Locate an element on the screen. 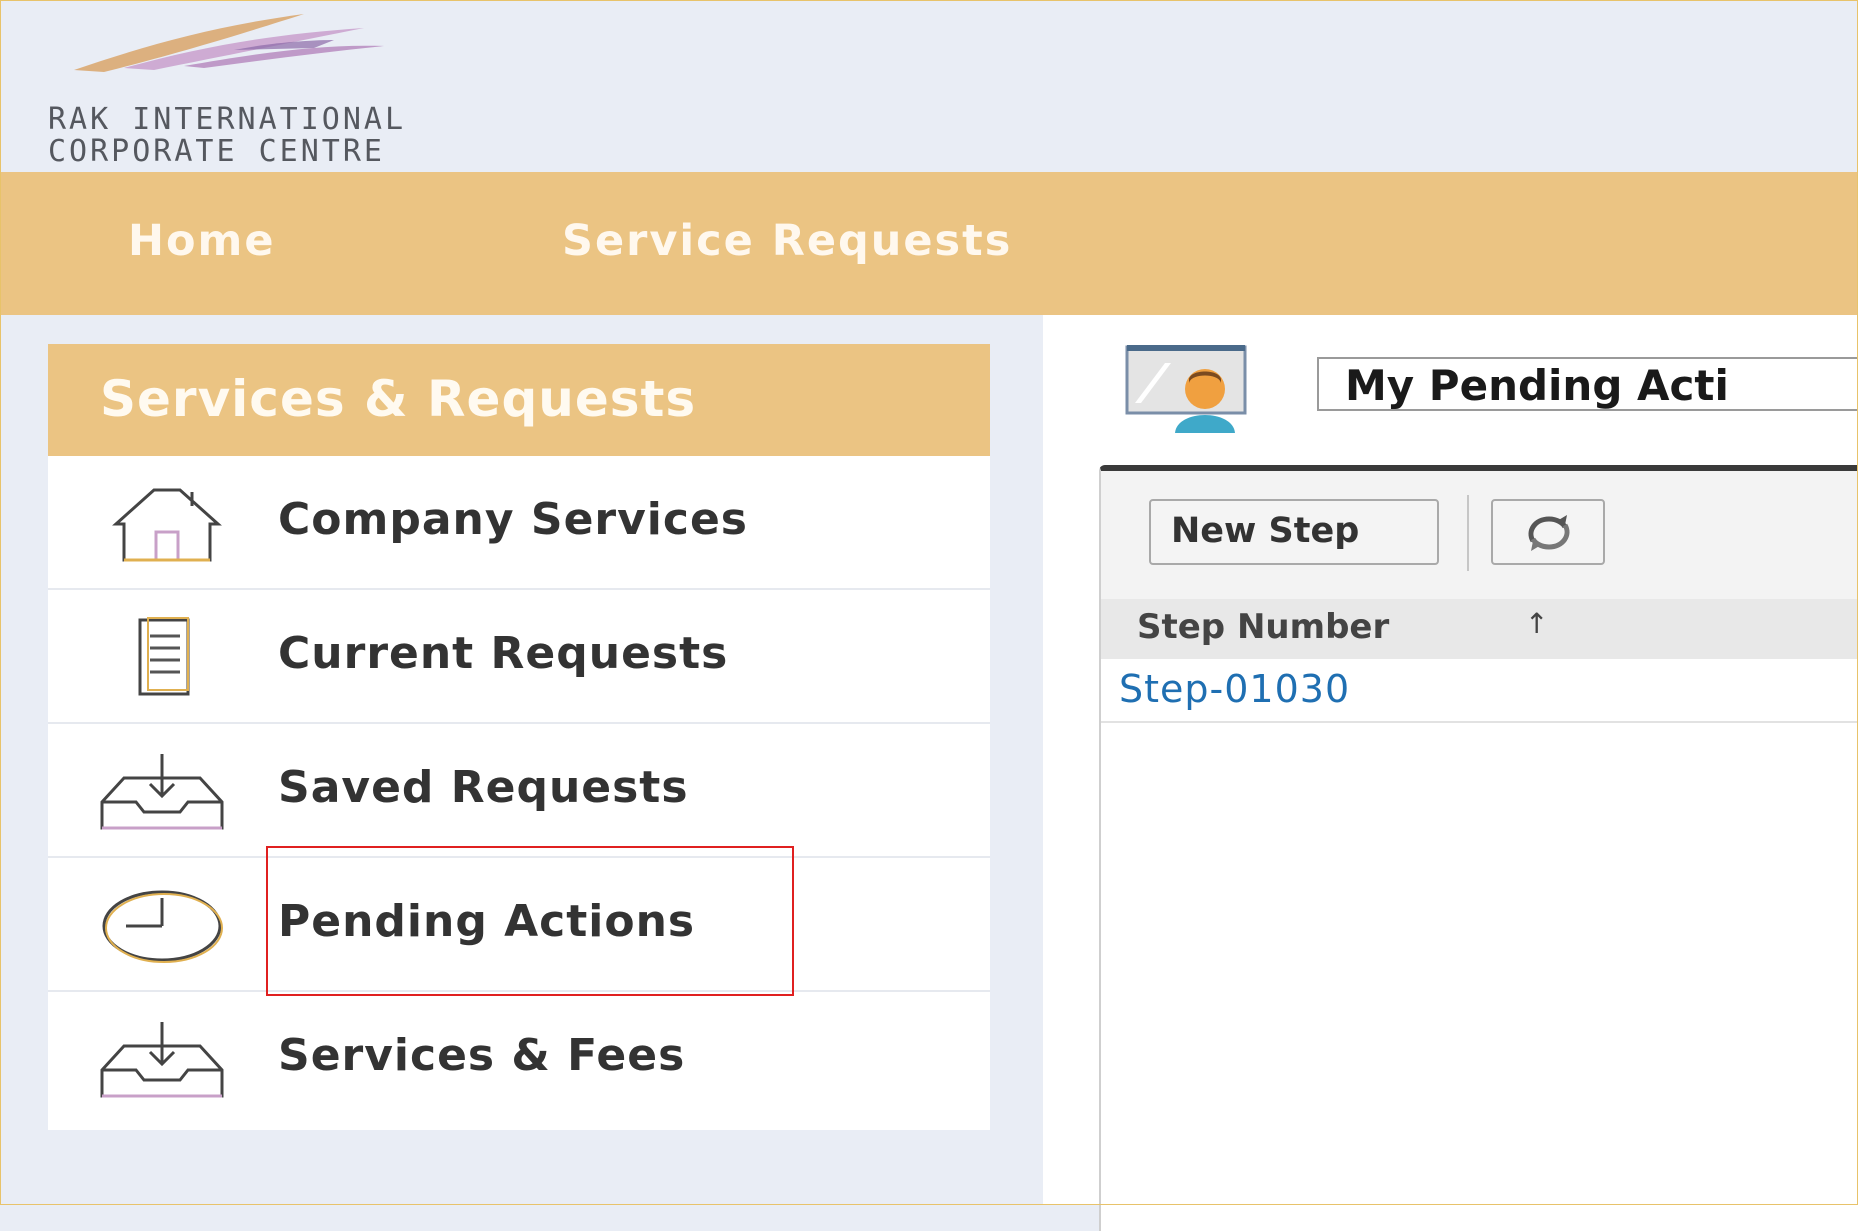 This screenshot has width=1858, height=1231. sidebar-item-company-services: Company Services is located at coordinates (519, 523).